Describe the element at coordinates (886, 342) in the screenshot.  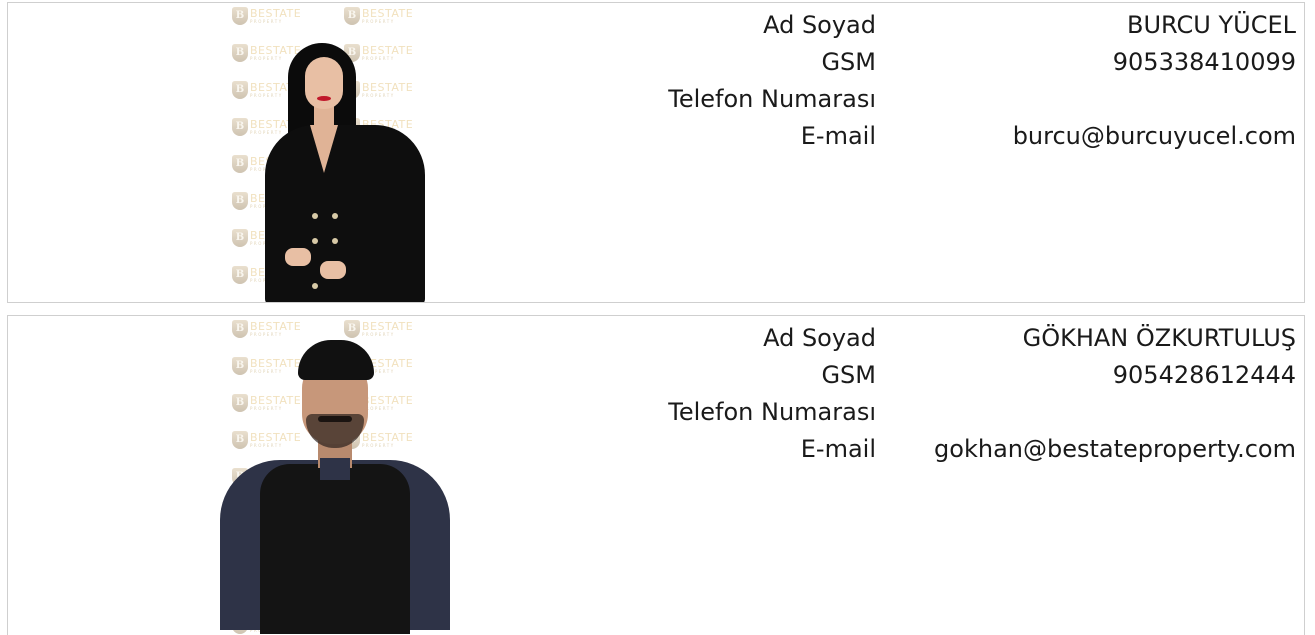
I see `field-row-name: Ad Soyad GÖKHAN ÖZKURTULUŞ` at that location.